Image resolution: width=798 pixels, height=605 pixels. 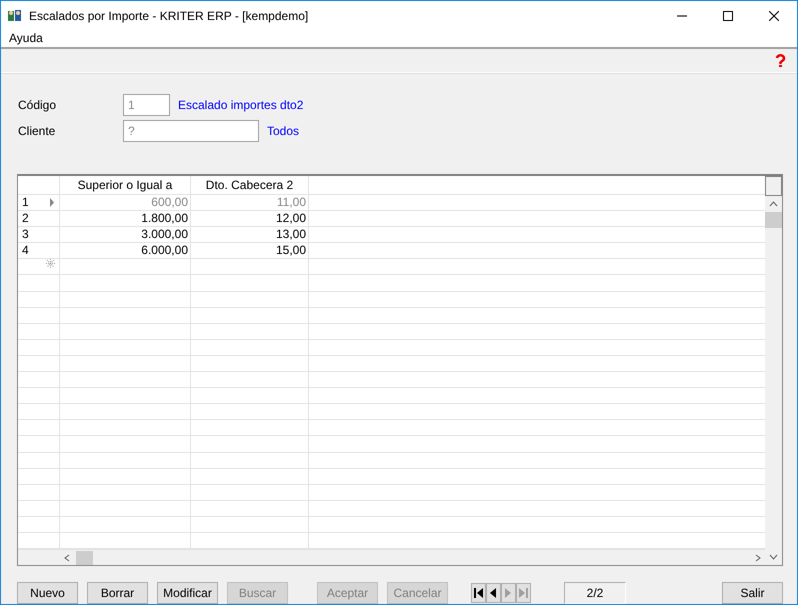 I want to click on table-cell: 11,00, so click(x=250, y=202).